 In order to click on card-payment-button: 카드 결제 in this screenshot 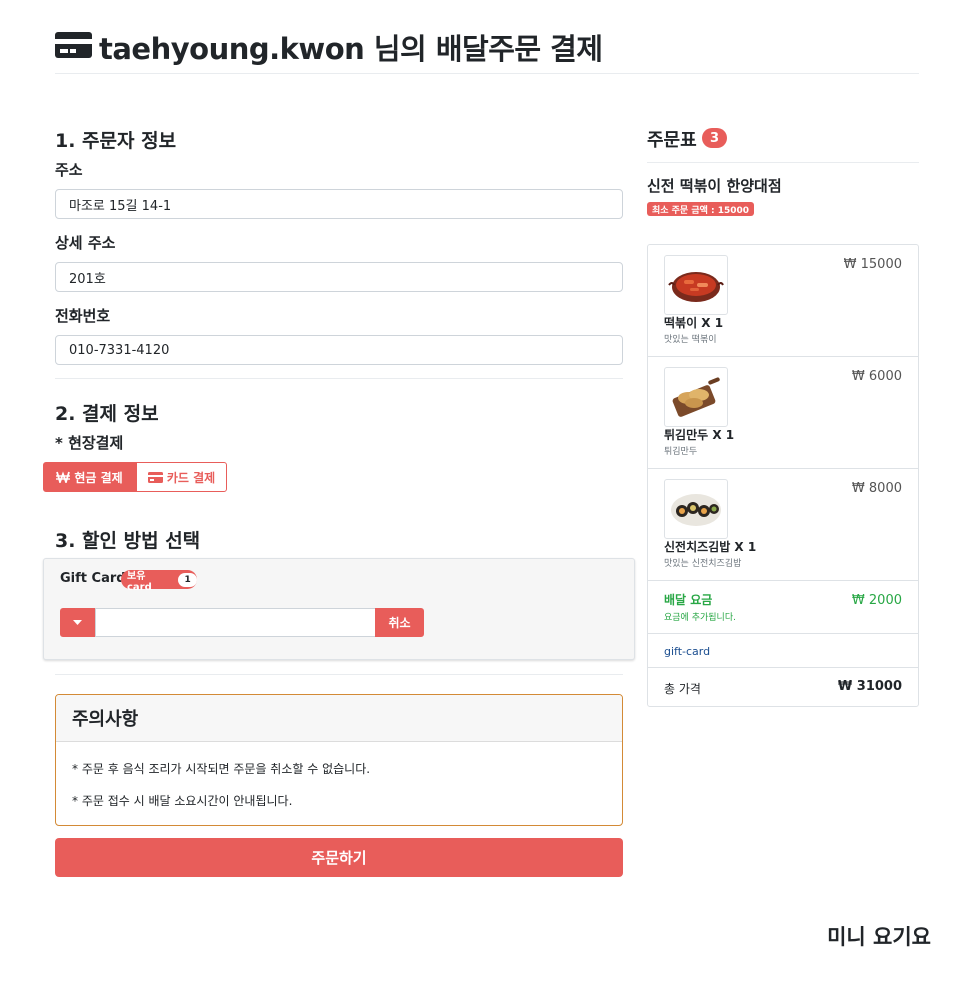, I will do `click(181, 477)`.